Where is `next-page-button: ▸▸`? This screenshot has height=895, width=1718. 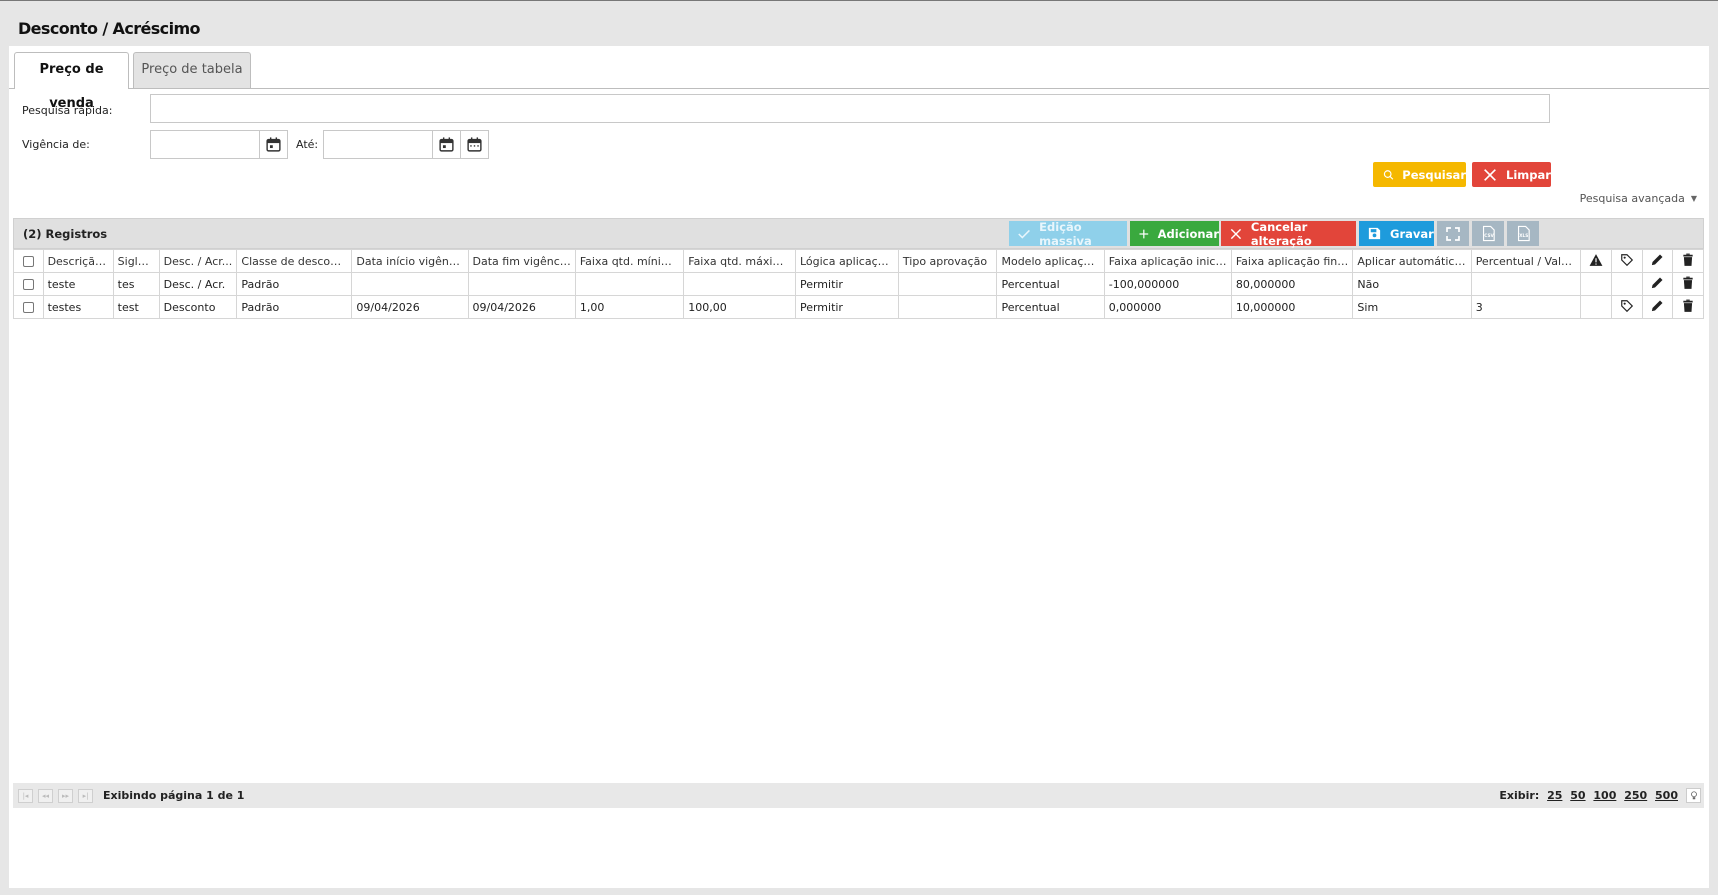 next-page-button: ▸▸ is located at coordinates (65, 796).